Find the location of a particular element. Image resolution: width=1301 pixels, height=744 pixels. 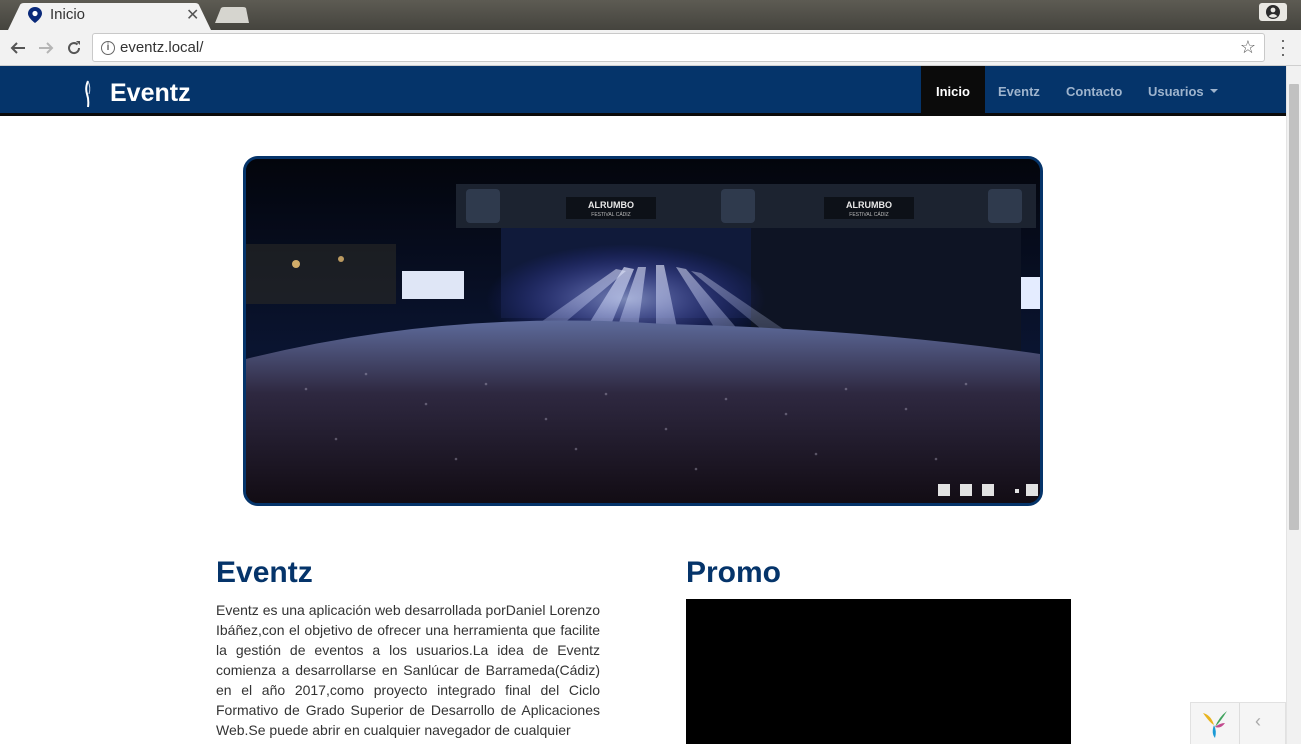

divider is located at coordinates (1239, 723).